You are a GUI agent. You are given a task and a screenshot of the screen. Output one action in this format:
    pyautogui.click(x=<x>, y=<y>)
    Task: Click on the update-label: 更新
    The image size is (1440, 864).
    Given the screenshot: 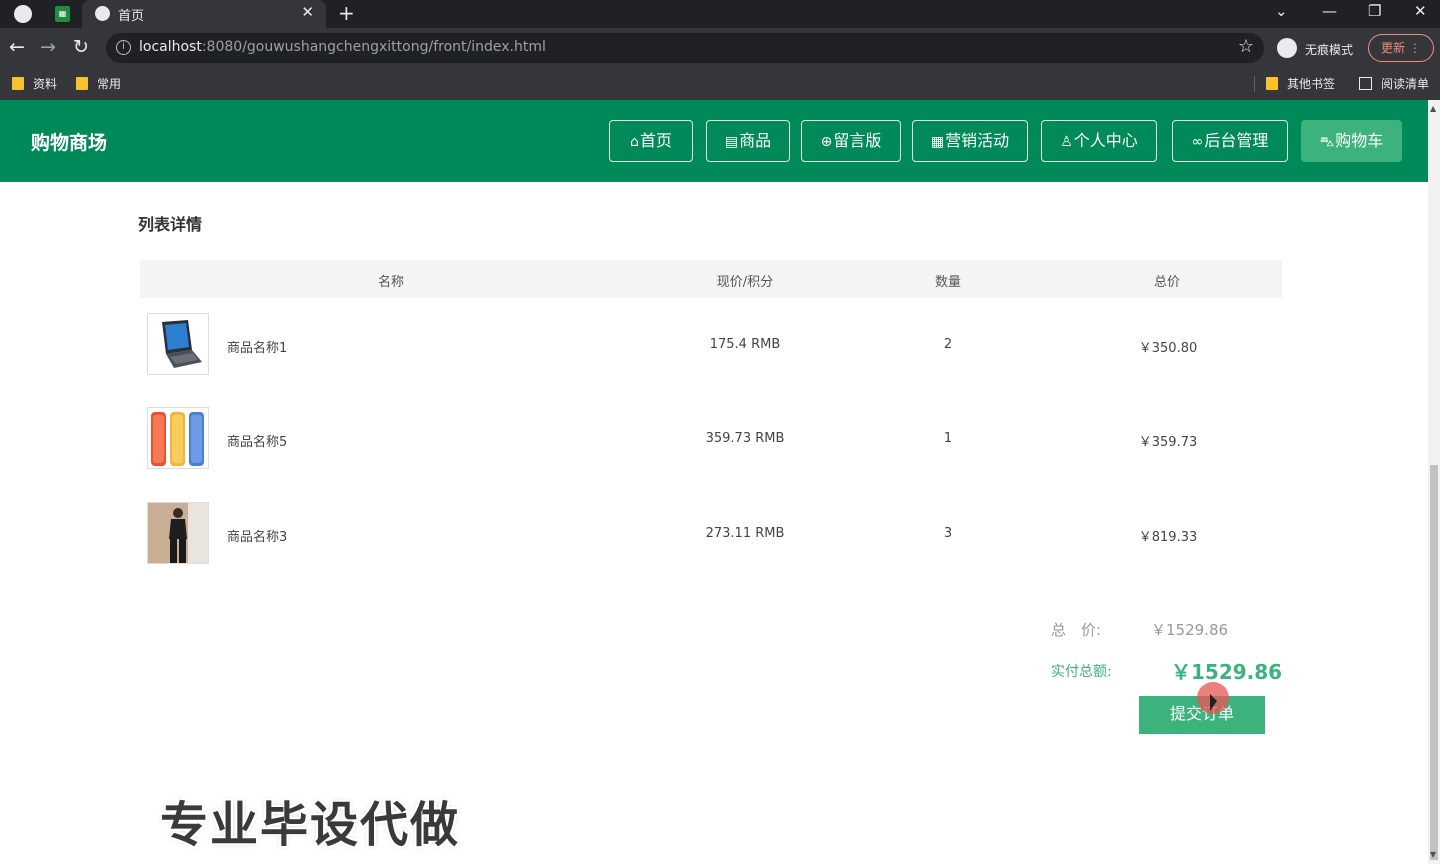 What is the action you would take?
    pyautogui.click(x=1393, y=48)
    